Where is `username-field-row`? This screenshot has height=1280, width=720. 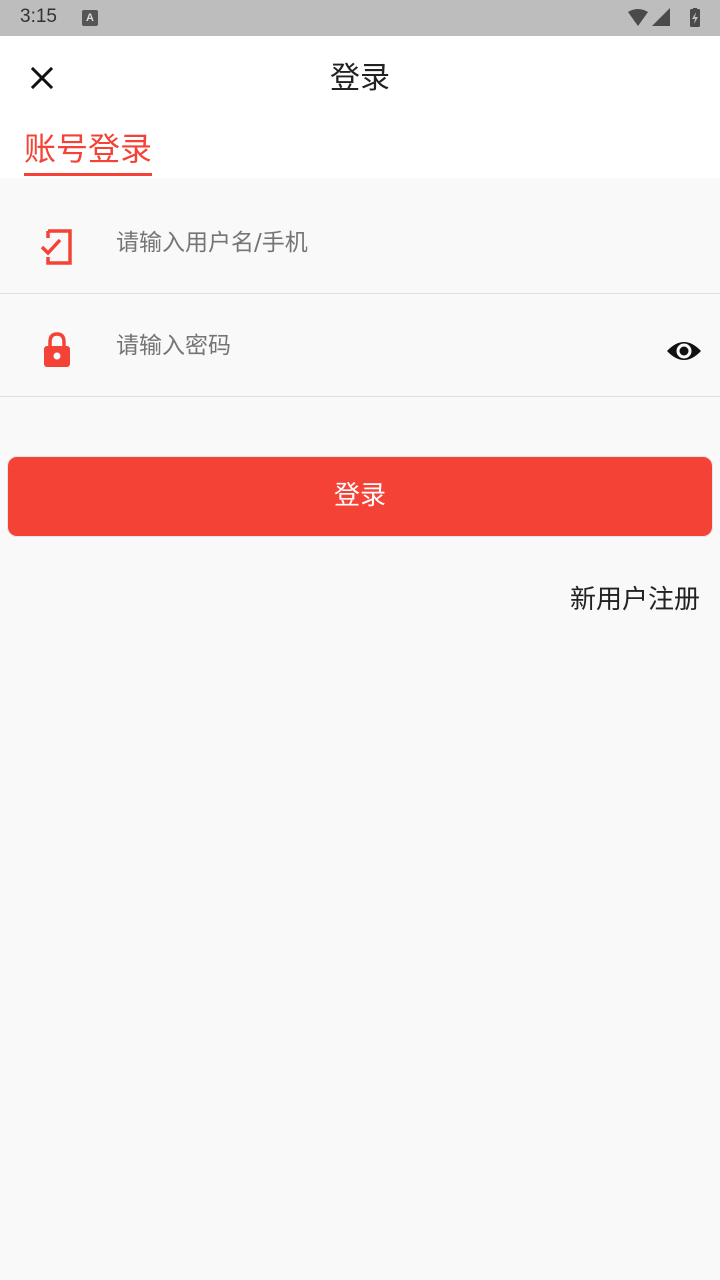 username-field-row is located at coordinates (360, 243).